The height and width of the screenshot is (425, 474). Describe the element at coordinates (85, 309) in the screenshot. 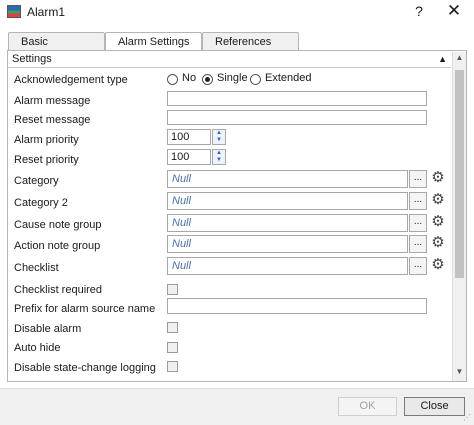

I see `prefix-alarm-source-label: Prefix for alarm source name` at that location.